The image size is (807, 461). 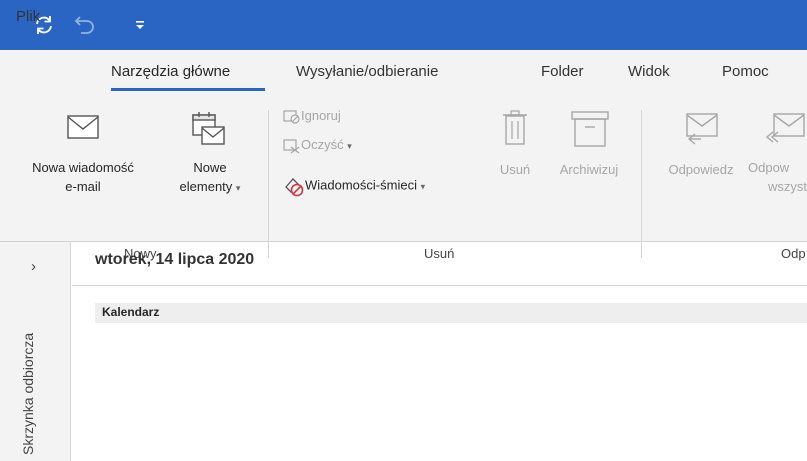 I want to click on cleanup-label: Oczyść, so click(x=322, y=144).